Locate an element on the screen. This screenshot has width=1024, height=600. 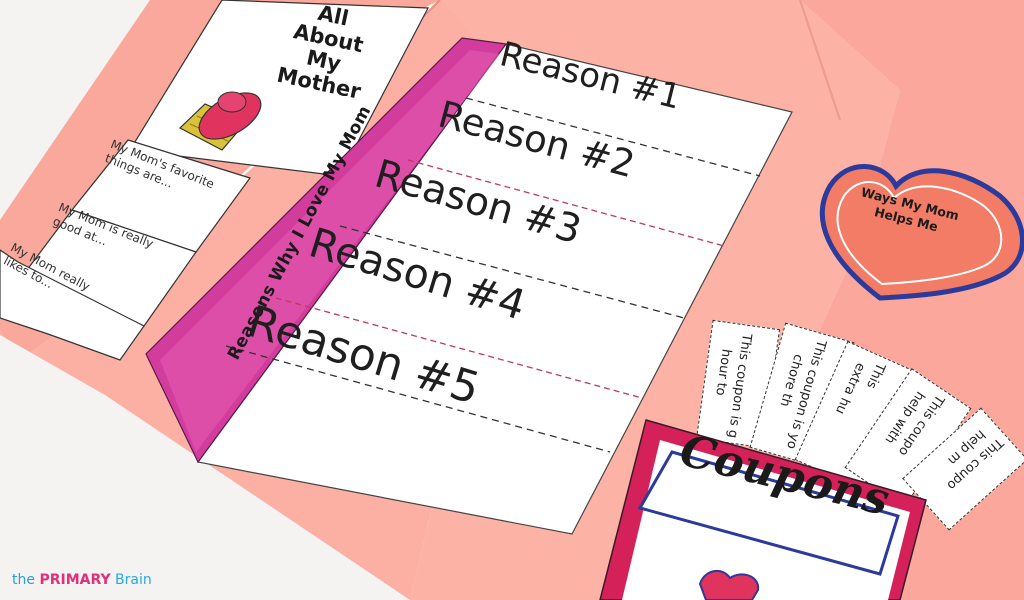
pocket-heart-icon is located at coordinates (729, 584).